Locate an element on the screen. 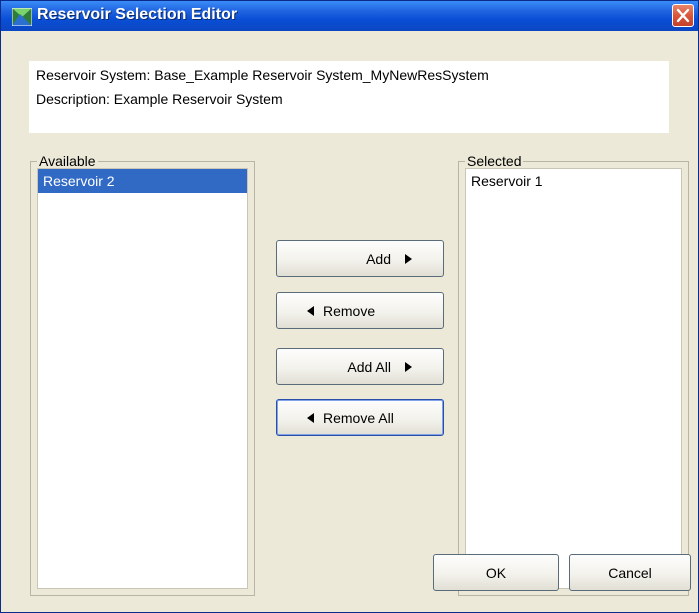 This screenshot has height=613, width=699. add-all-button: Add All is located at coordinates (360, 366).